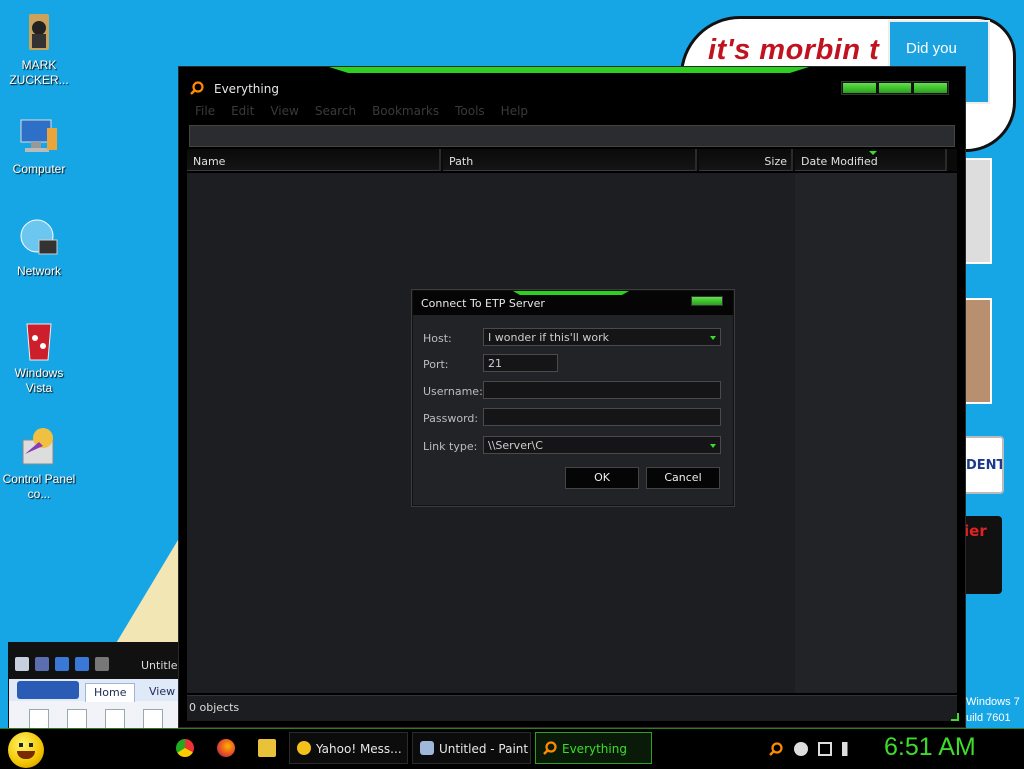  I want to click on link-type-select: \\Server\C, so click(602, 445).